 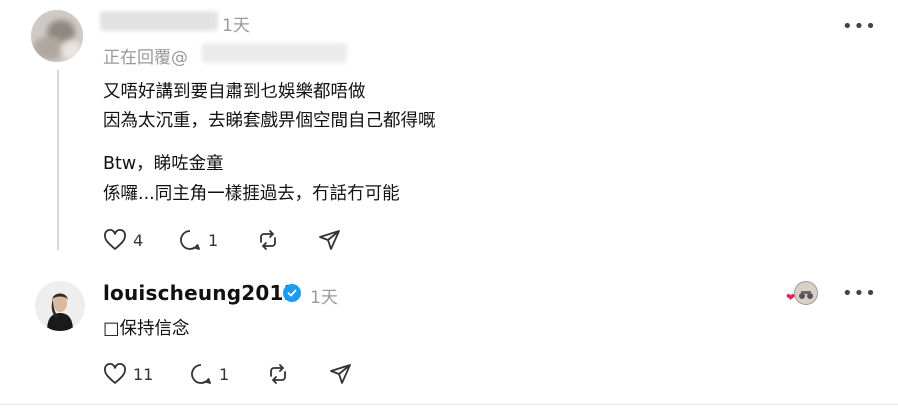 What do you see at coordinates (292, 293) in the screenshot?
I see `verified-badge-icon` at bounding box center [292, 293].